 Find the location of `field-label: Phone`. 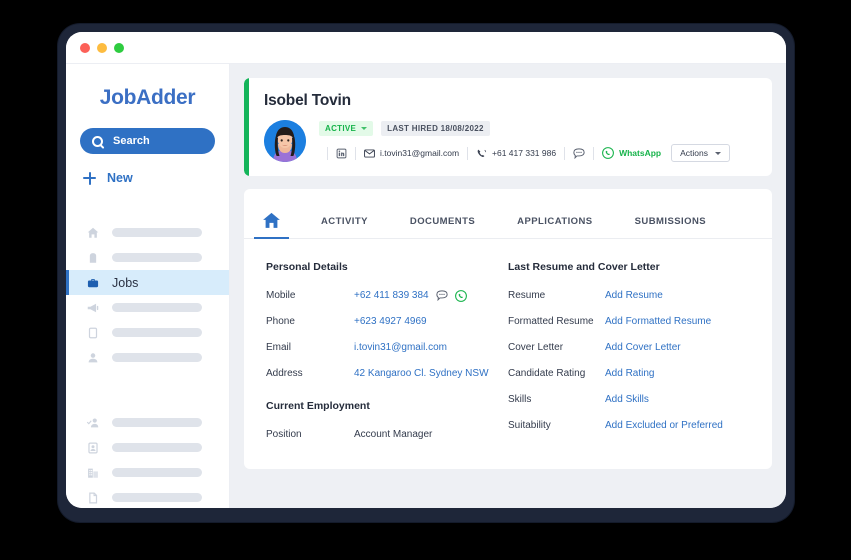

field-label: Phone is located at coordinates (280, 321).